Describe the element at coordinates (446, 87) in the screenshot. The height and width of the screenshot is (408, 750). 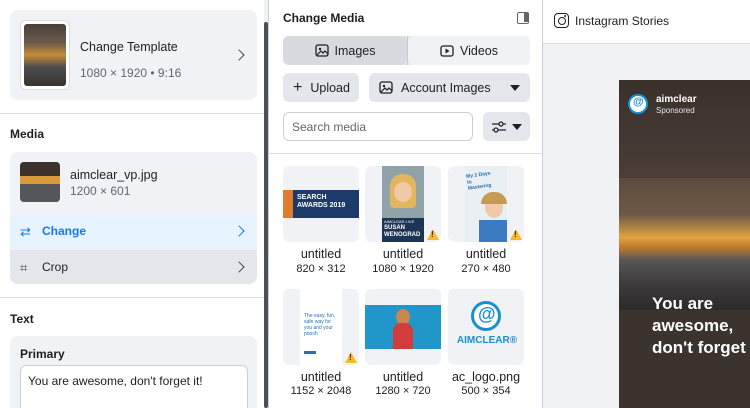
I see `account-images-label: Account Images` at that location.